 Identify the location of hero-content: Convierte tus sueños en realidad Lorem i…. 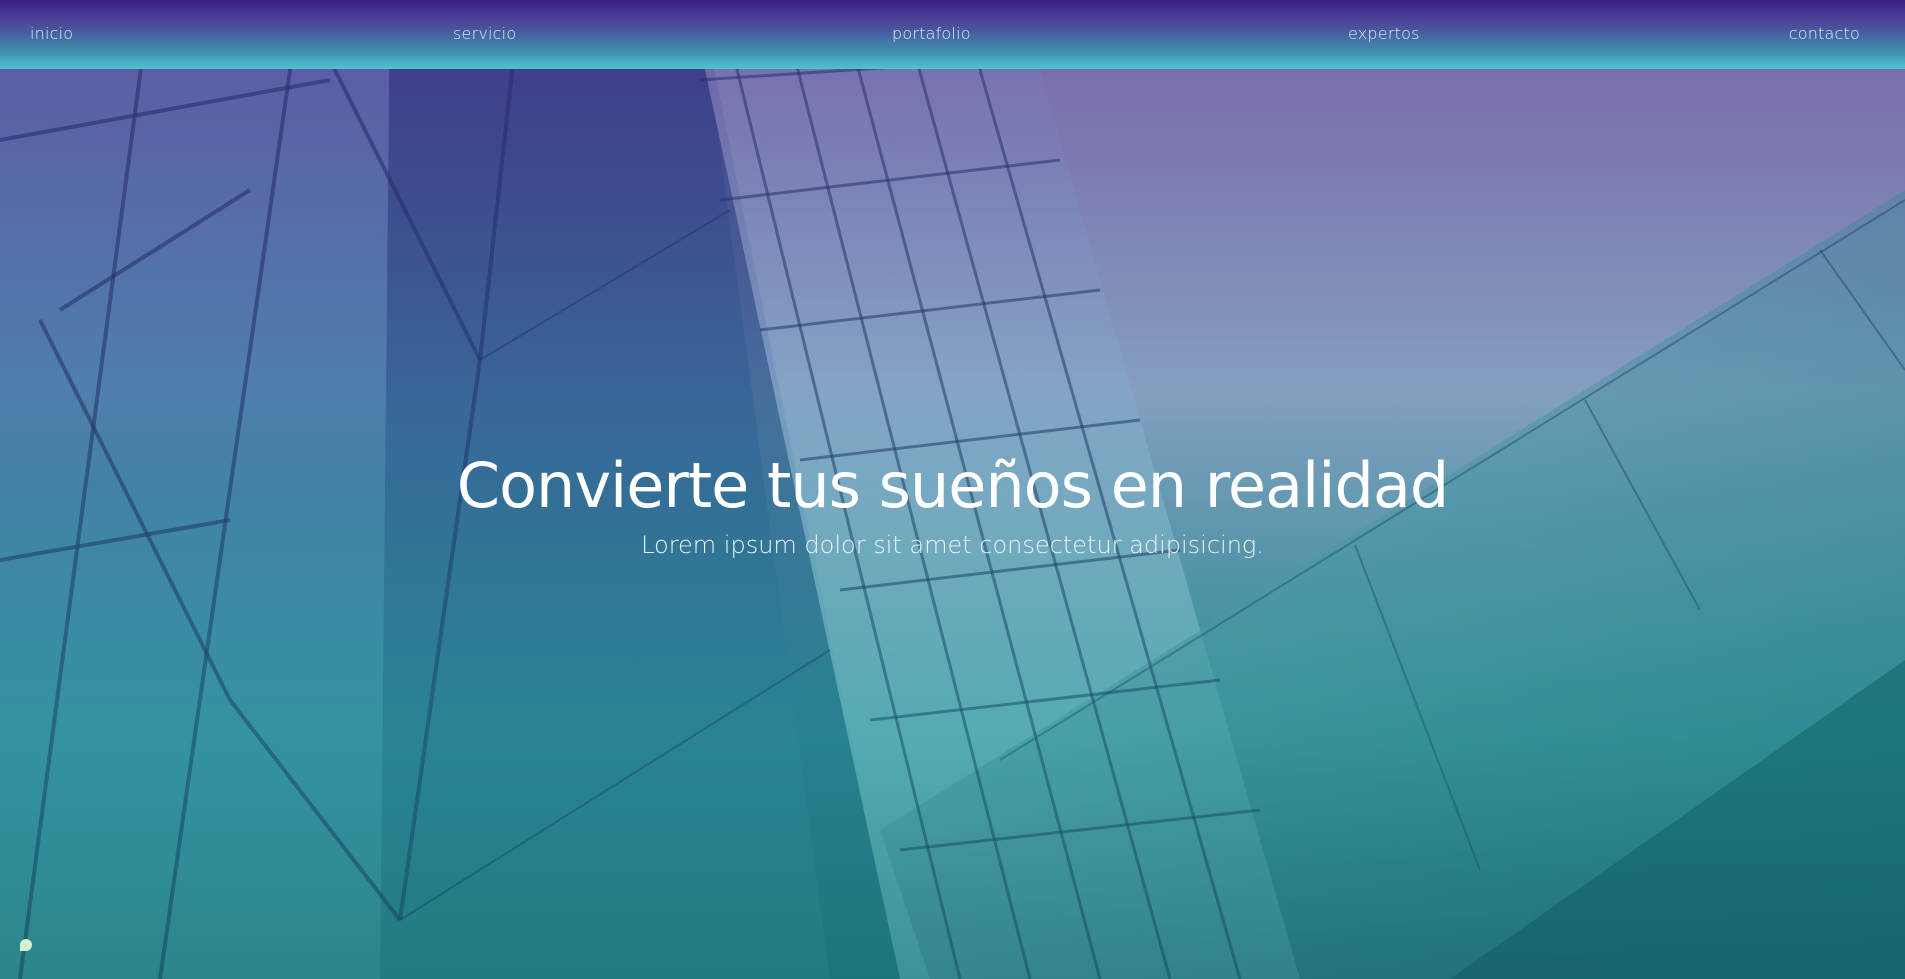
(952, 504).